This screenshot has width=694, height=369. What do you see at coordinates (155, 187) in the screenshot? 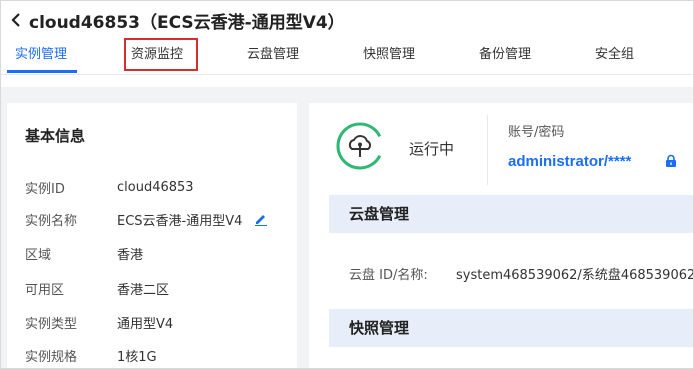
I see `info-value: cloud46853` at bounding box center [155, 187].